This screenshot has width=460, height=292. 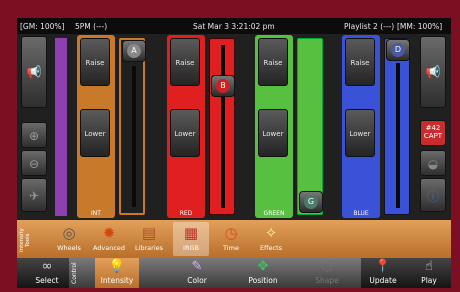 I want to click on play-hand-icon: ☝, so click(x=429, y=266).